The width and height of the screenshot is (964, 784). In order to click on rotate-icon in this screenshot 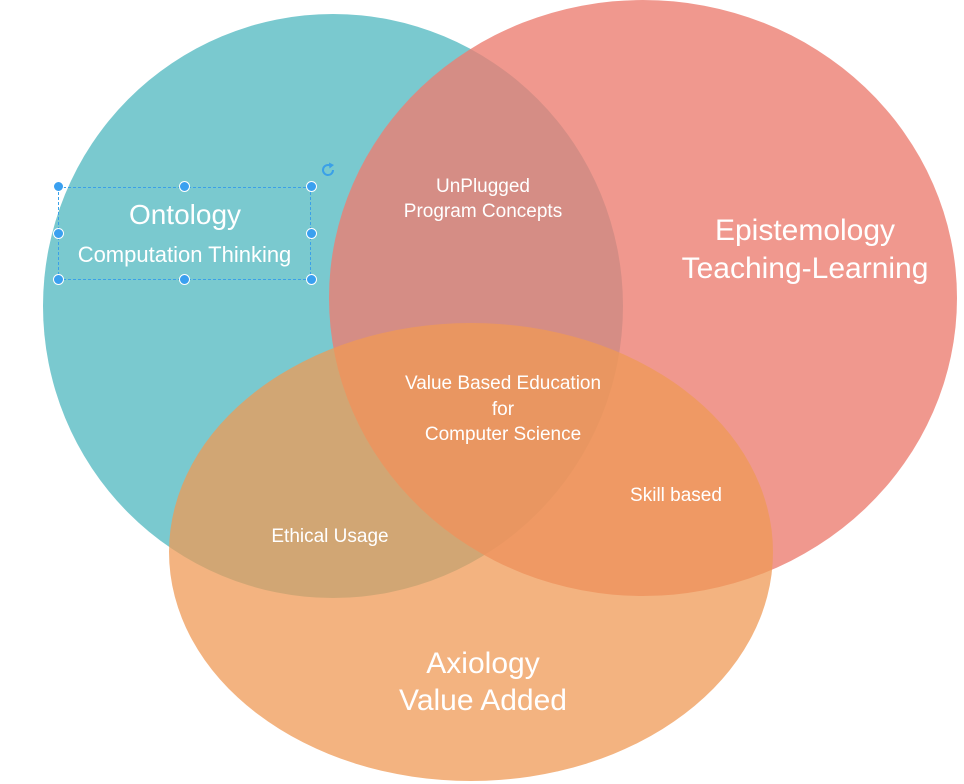, I will do `click(328, 170)`.